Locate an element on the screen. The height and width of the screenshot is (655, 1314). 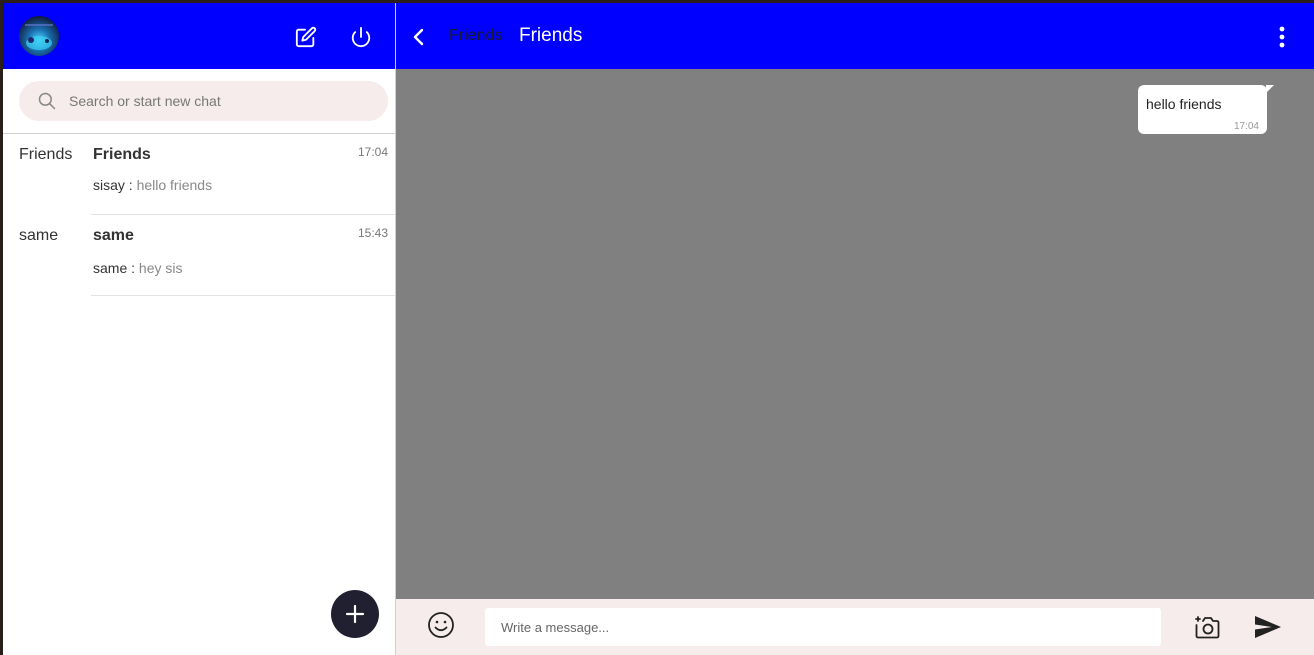
send-icon is located at coordinates (1268, 627).